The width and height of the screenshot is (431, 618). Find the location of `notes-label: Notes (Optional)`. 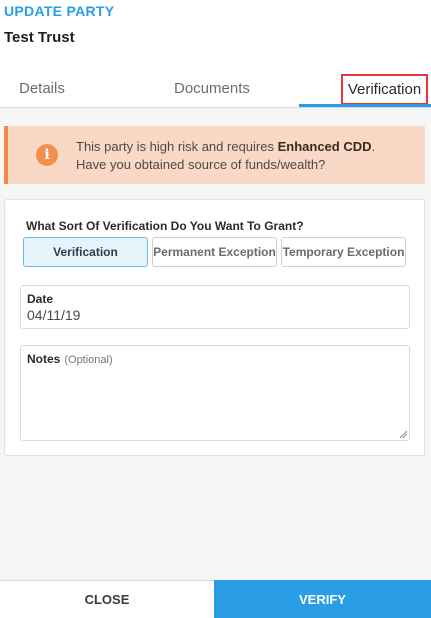

notes-label: Notes (Optional) is located at coordinates (70, 359).